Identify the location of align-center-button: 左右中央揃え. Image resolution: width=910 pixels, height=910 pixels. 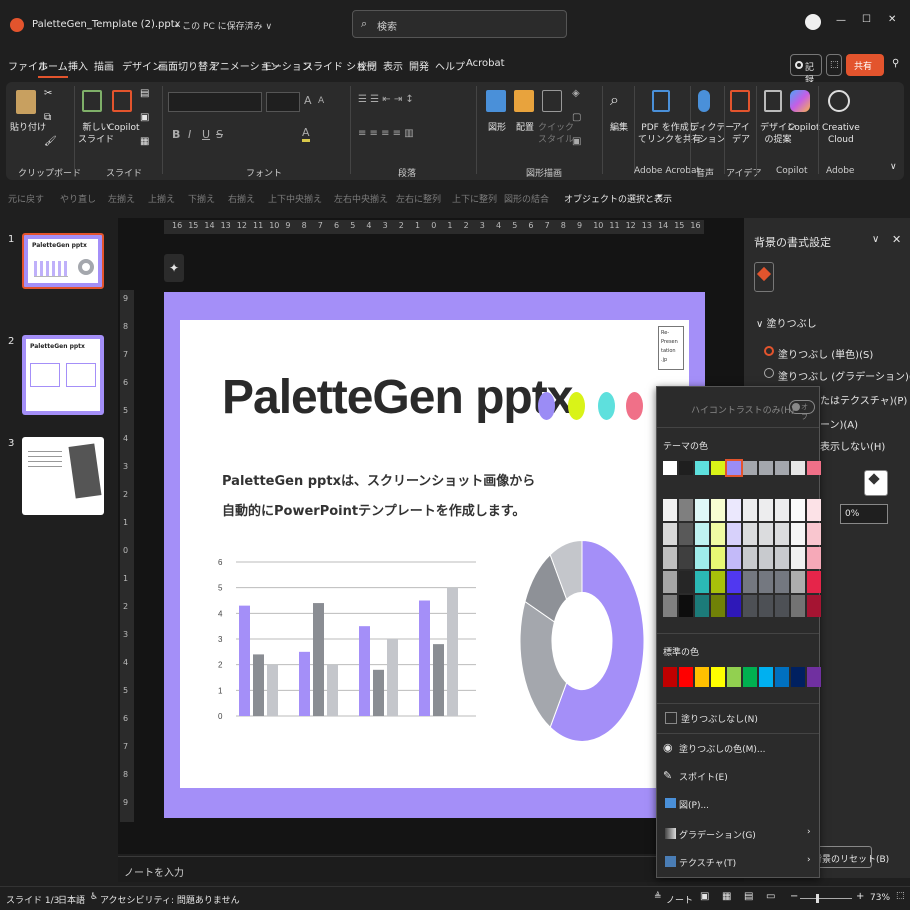
(361, 198).